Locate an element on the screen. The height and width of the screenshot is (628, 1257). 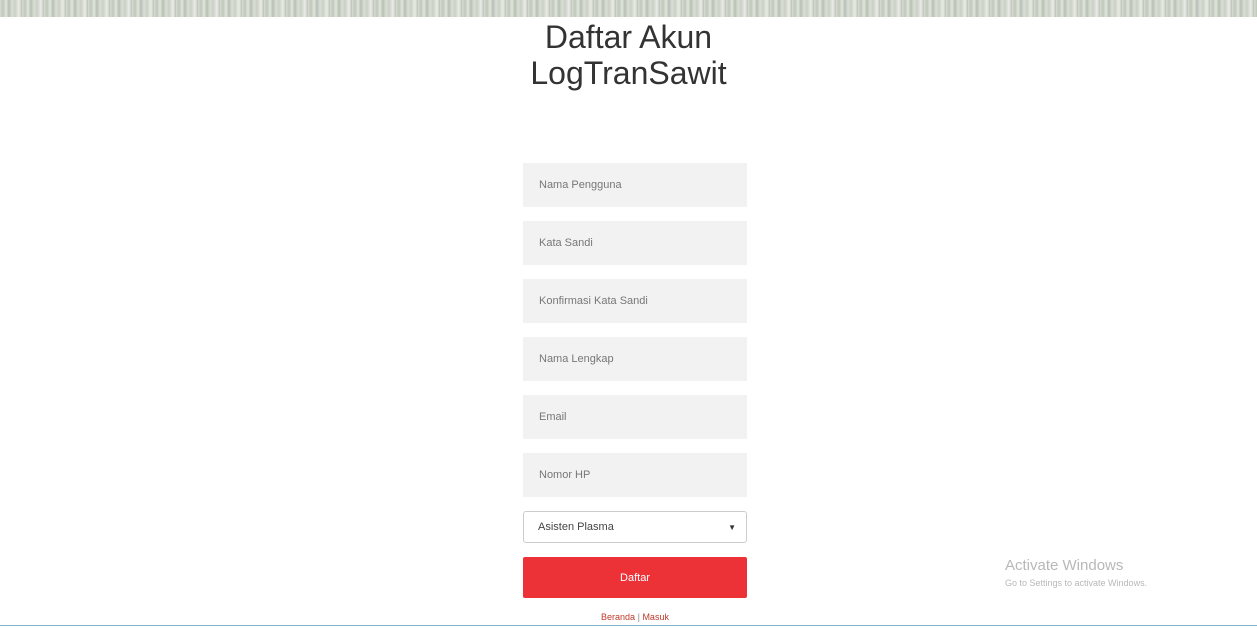
login-link: Masuk is located at coordinates (655, 617).